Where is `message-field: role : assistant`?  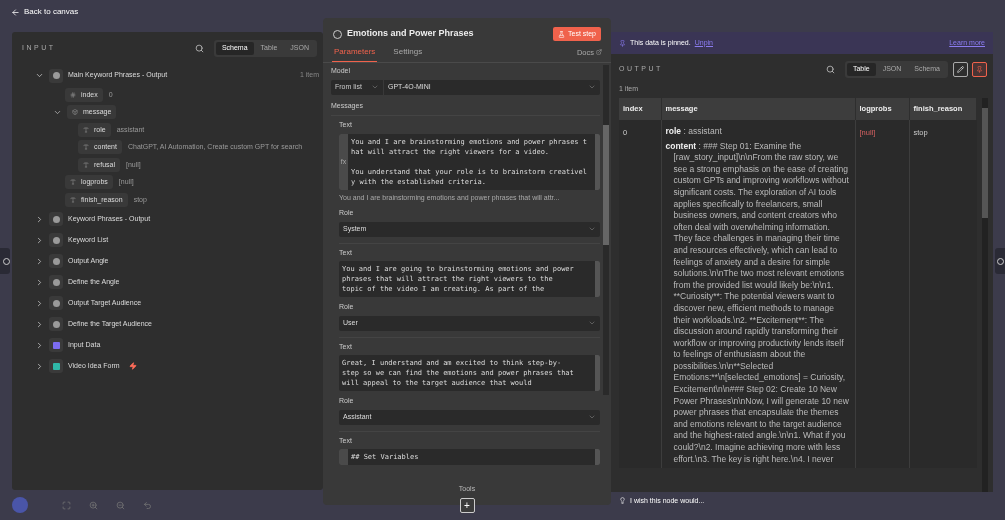
message-field: role : assistant is located at coordinates (758, 132).